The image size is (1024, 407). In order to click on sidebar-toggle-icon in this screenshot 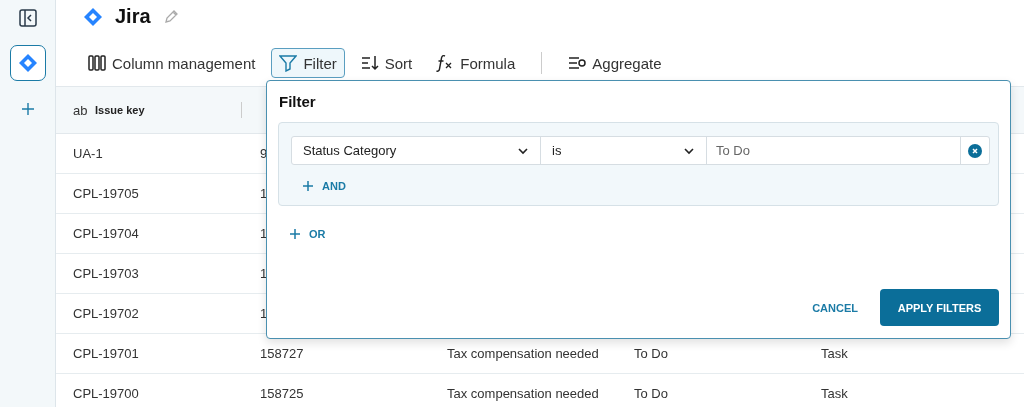, I will do `click(27, 18)`.